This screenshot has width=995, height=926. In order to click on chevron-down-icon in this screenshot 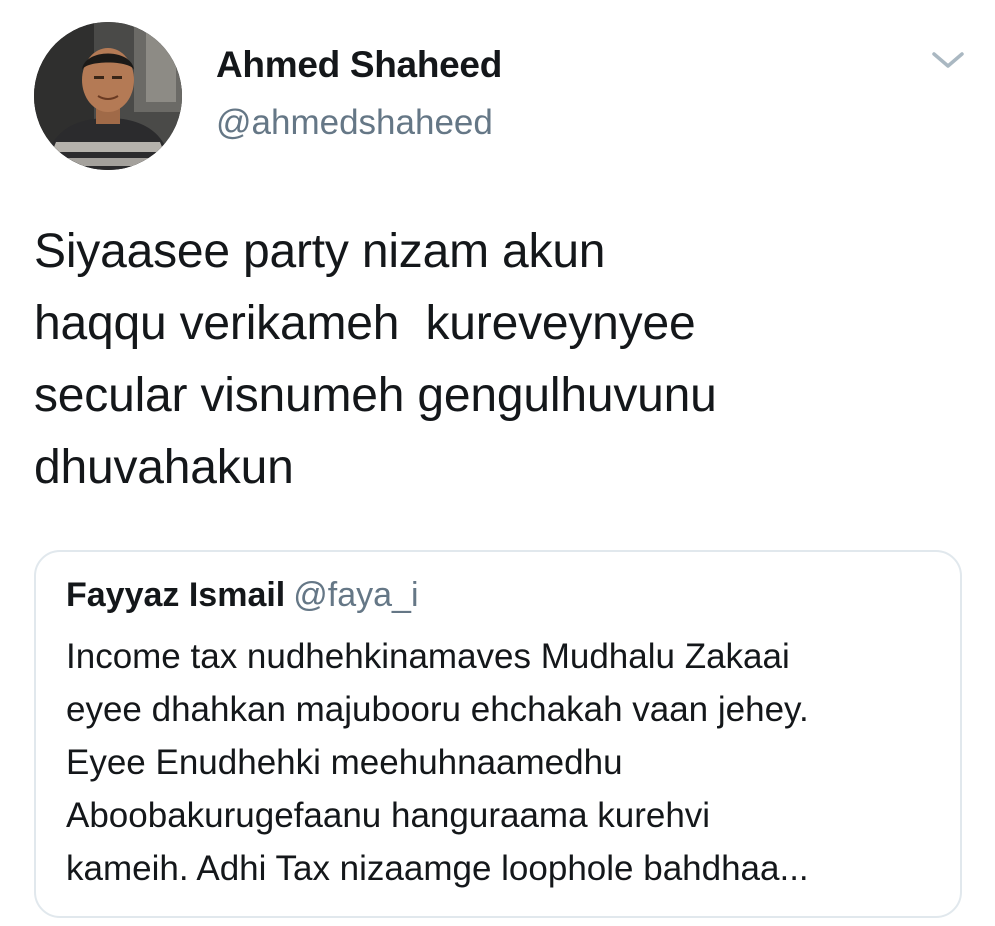, I will do `click(948, 60)`.